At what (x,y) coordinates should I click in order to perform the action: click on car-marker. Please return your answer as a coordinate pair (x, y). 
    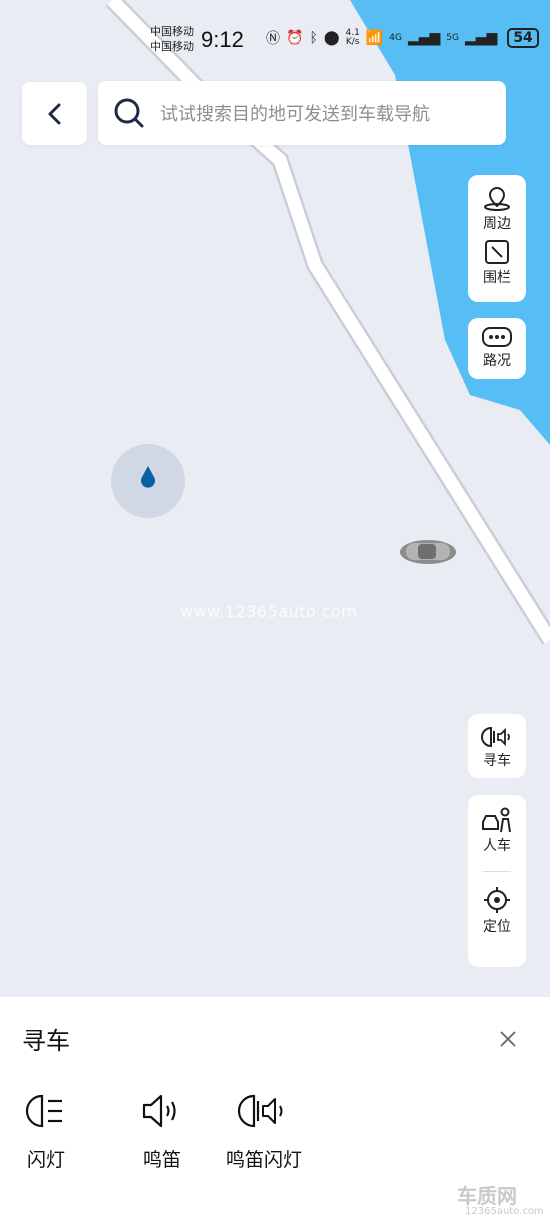
    Looking at the image, I should click on (428, 552).